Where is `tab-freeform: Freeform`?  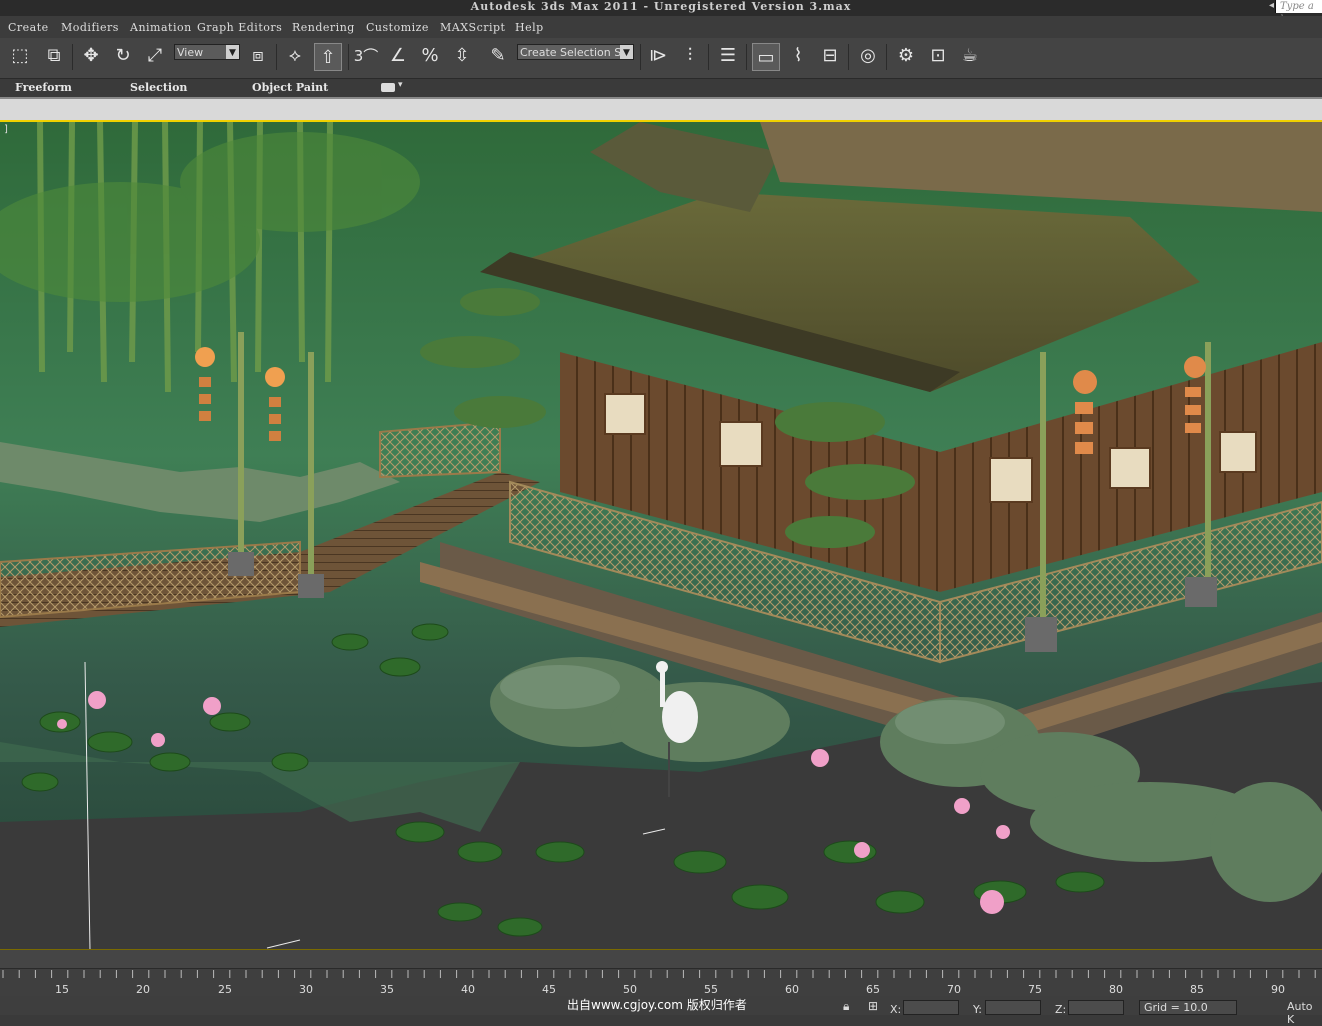 tab-freeform: Freeform is located at coordinates (43, 87).